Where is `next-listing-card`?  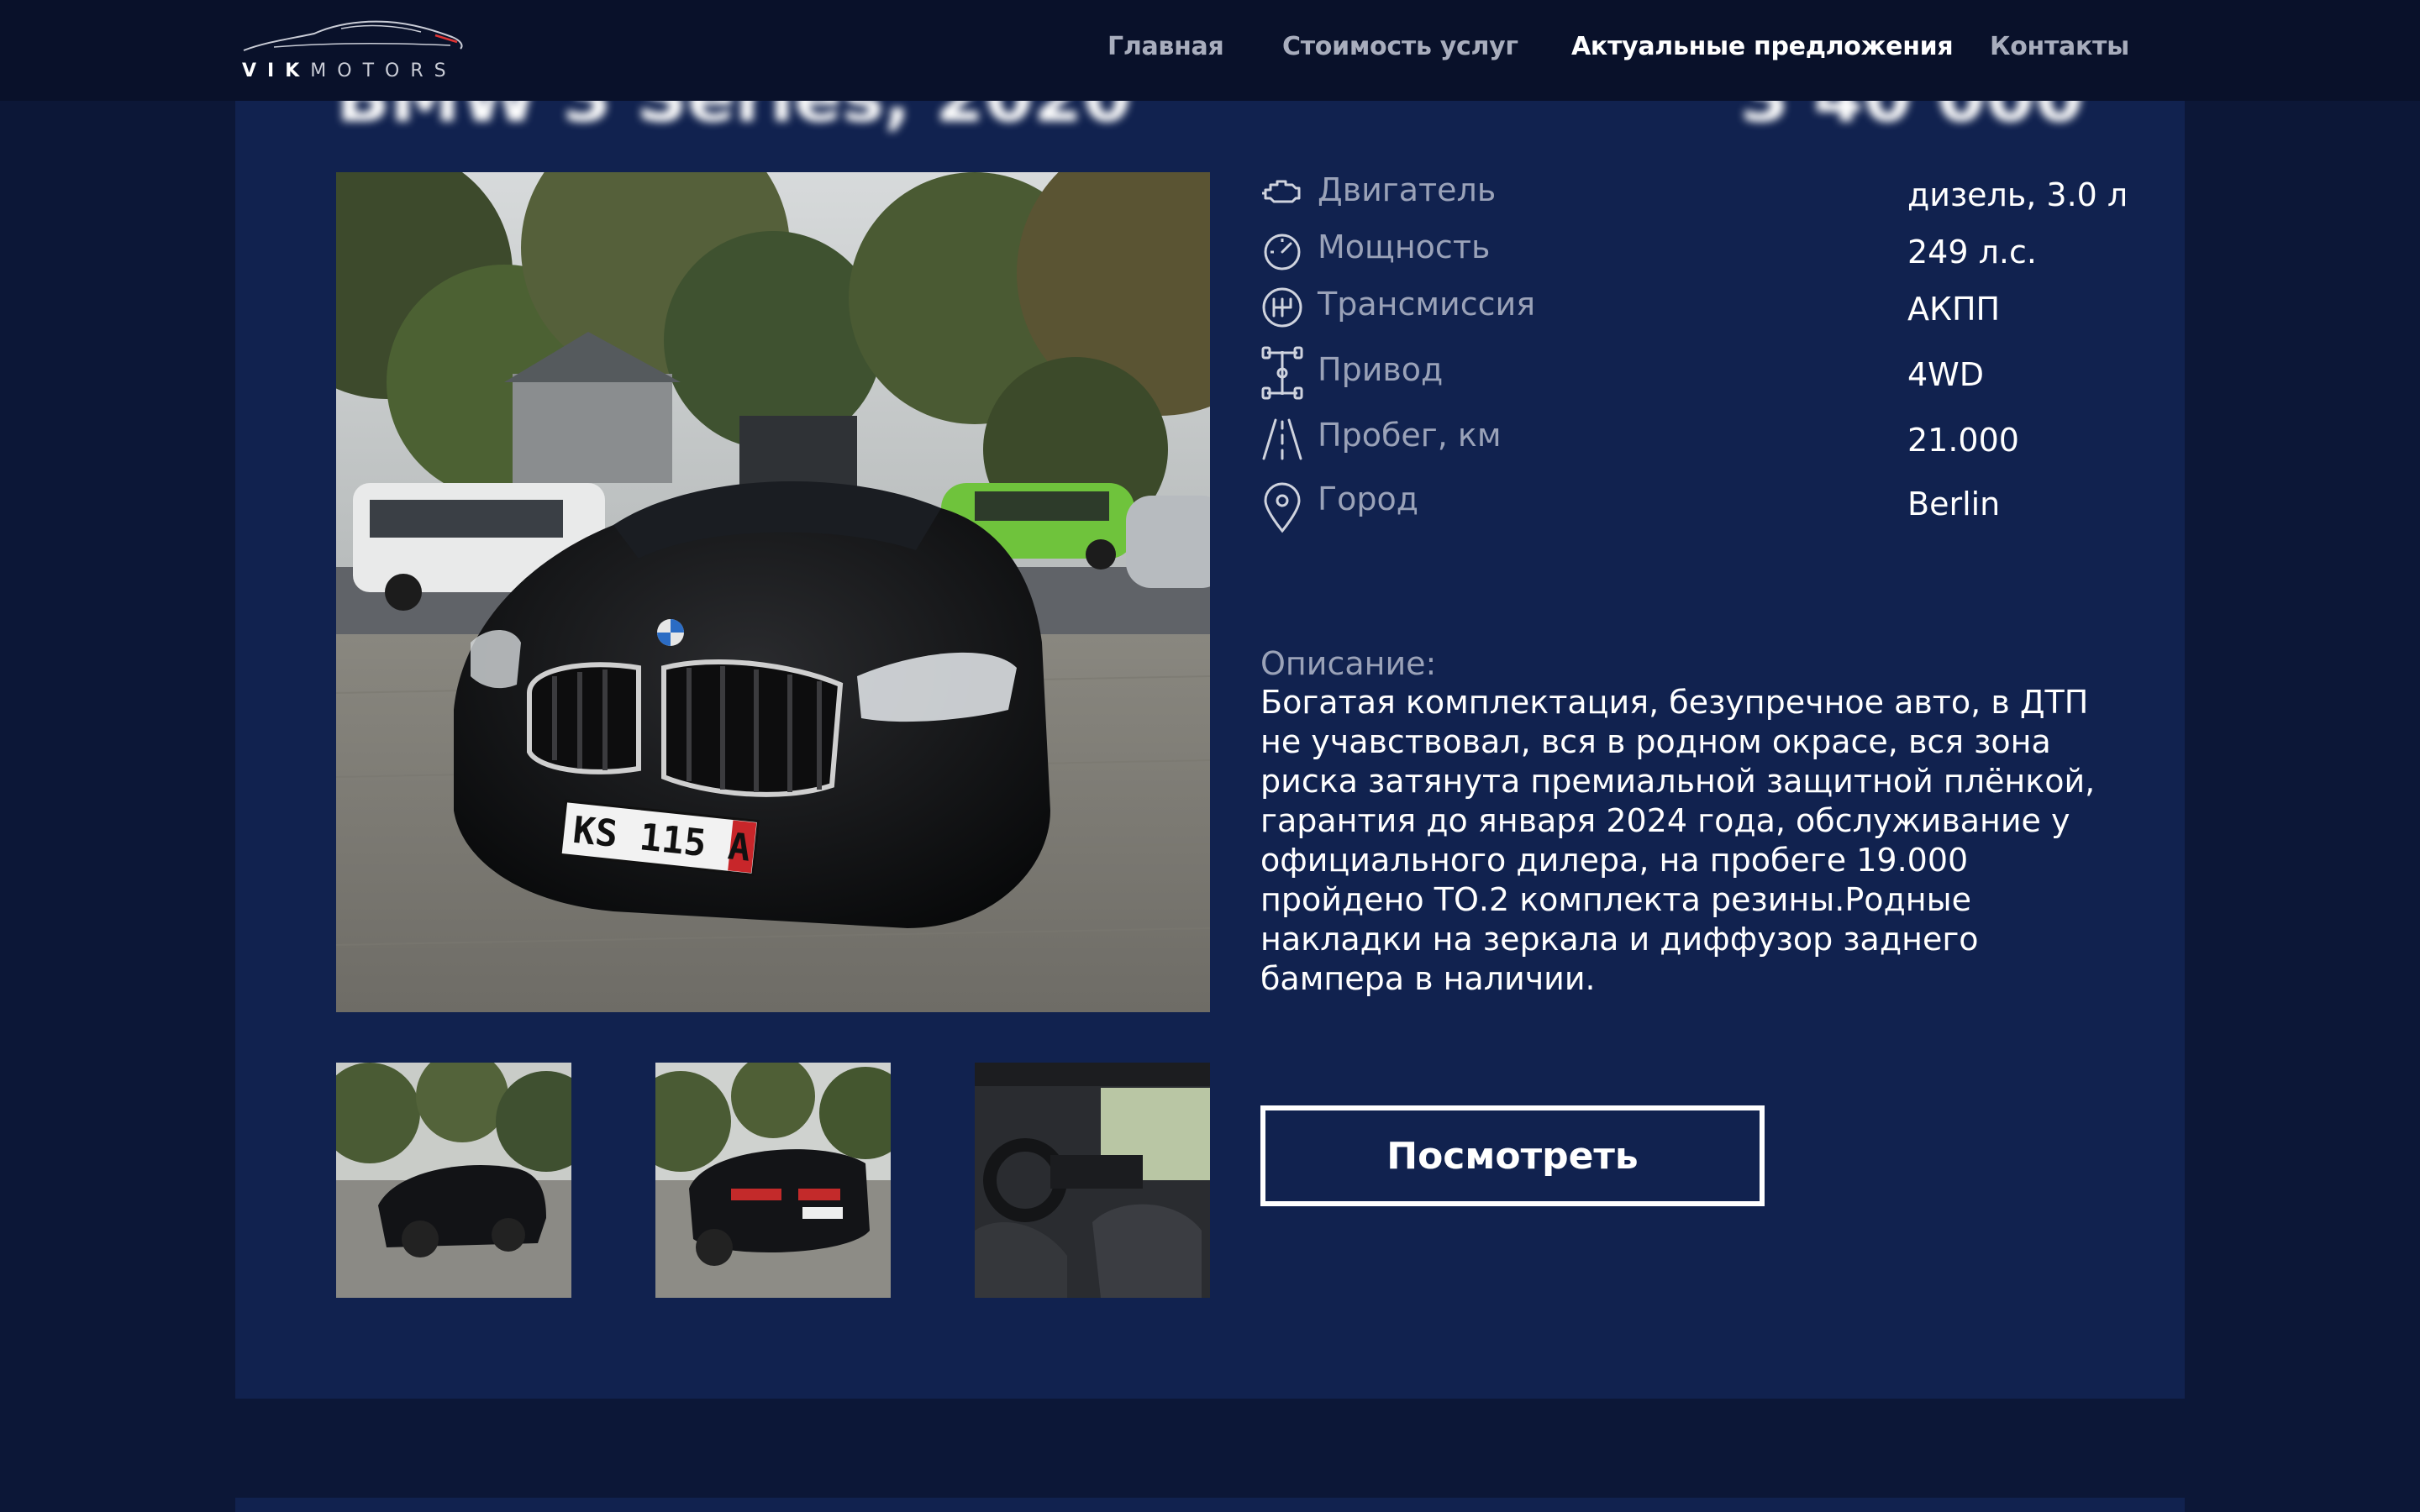
next-listing-card is located at coordinates (1210, 1505).